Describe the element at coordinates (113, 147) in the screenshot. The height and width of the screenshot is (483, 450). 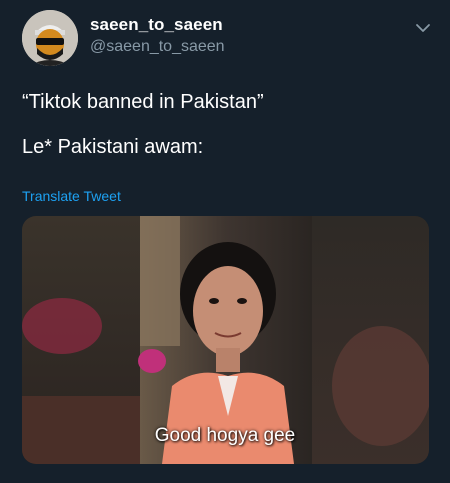
I see `tweet-text-line-2: Le* Pakistani awam:` at that location.